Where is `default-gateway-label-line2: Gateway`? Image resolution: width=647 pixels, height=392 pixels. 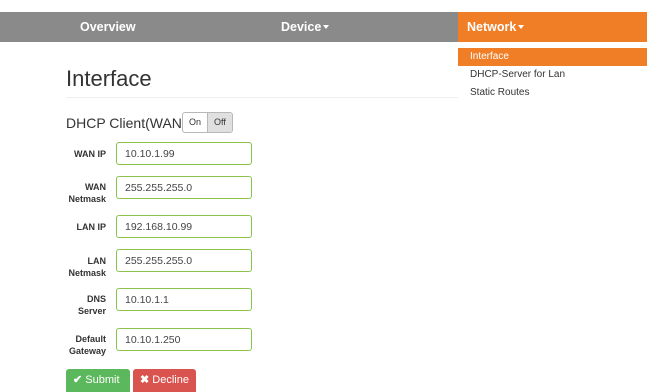 default-gateway-label-line2: Gateway is located at coordinates (87, 351).